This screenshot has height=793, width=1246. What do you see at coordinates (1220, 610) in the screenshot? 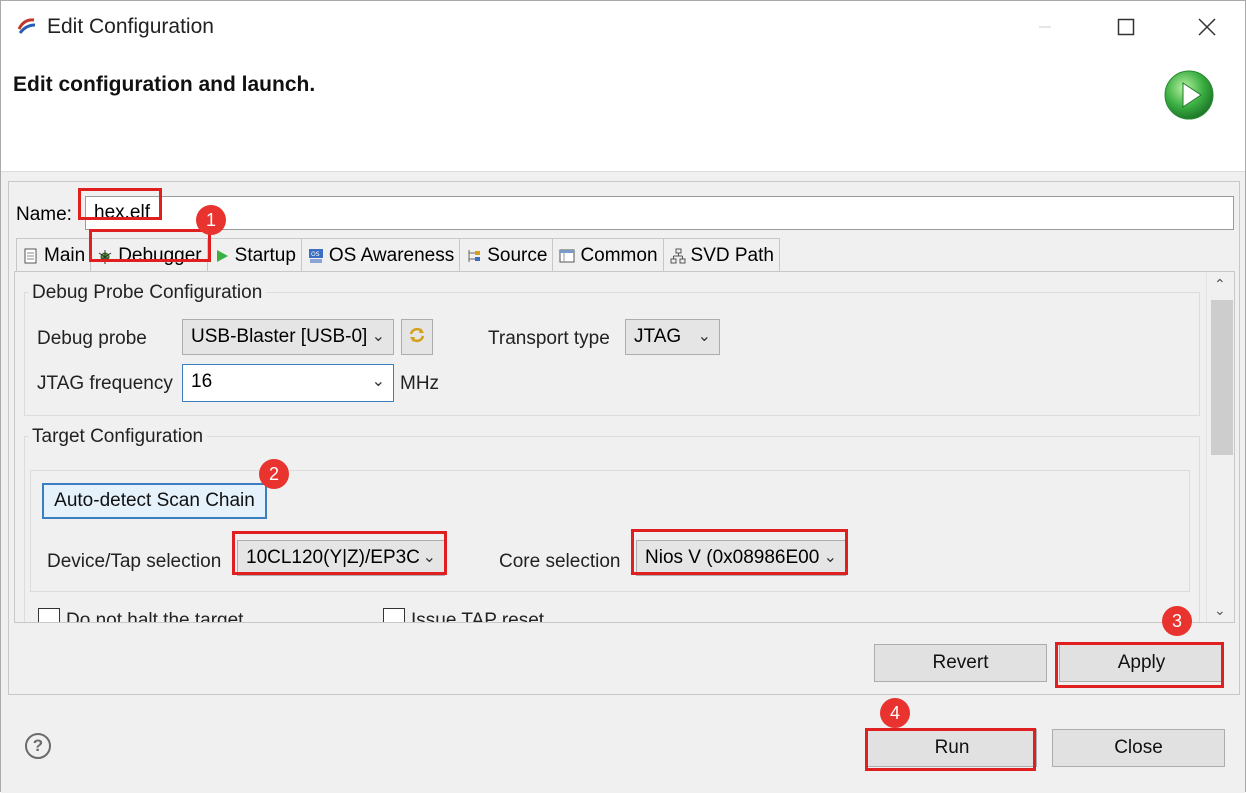
I see `scroll-down-icon: ⌄` at bounding box center [1220, 610].